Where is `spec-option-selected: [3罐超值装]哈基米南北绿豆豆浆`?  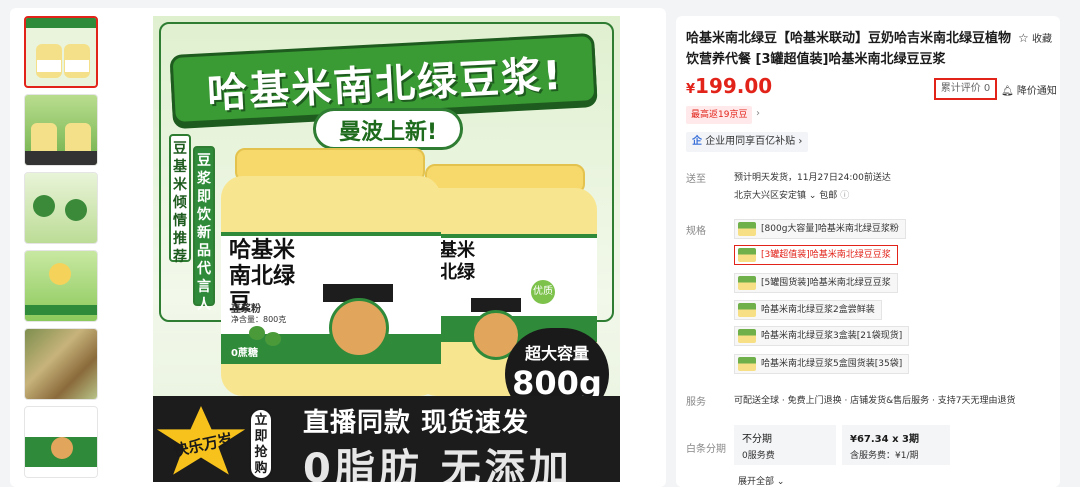 spec-option-selected: [3罐超值装]哈基米南北绿豆豆浆 is located at coordinates (816, 255).